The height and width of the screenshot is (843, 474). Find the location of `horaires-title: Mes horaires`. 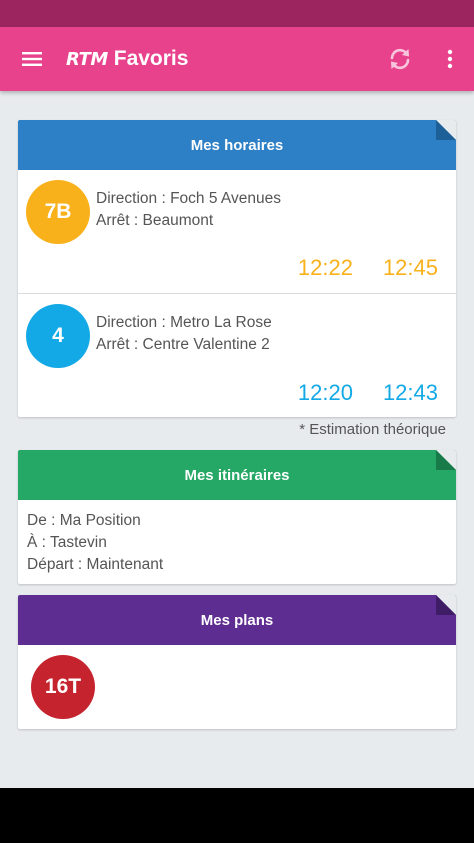

horaires-title: Mes horaires is located at coordinates (237, 145).